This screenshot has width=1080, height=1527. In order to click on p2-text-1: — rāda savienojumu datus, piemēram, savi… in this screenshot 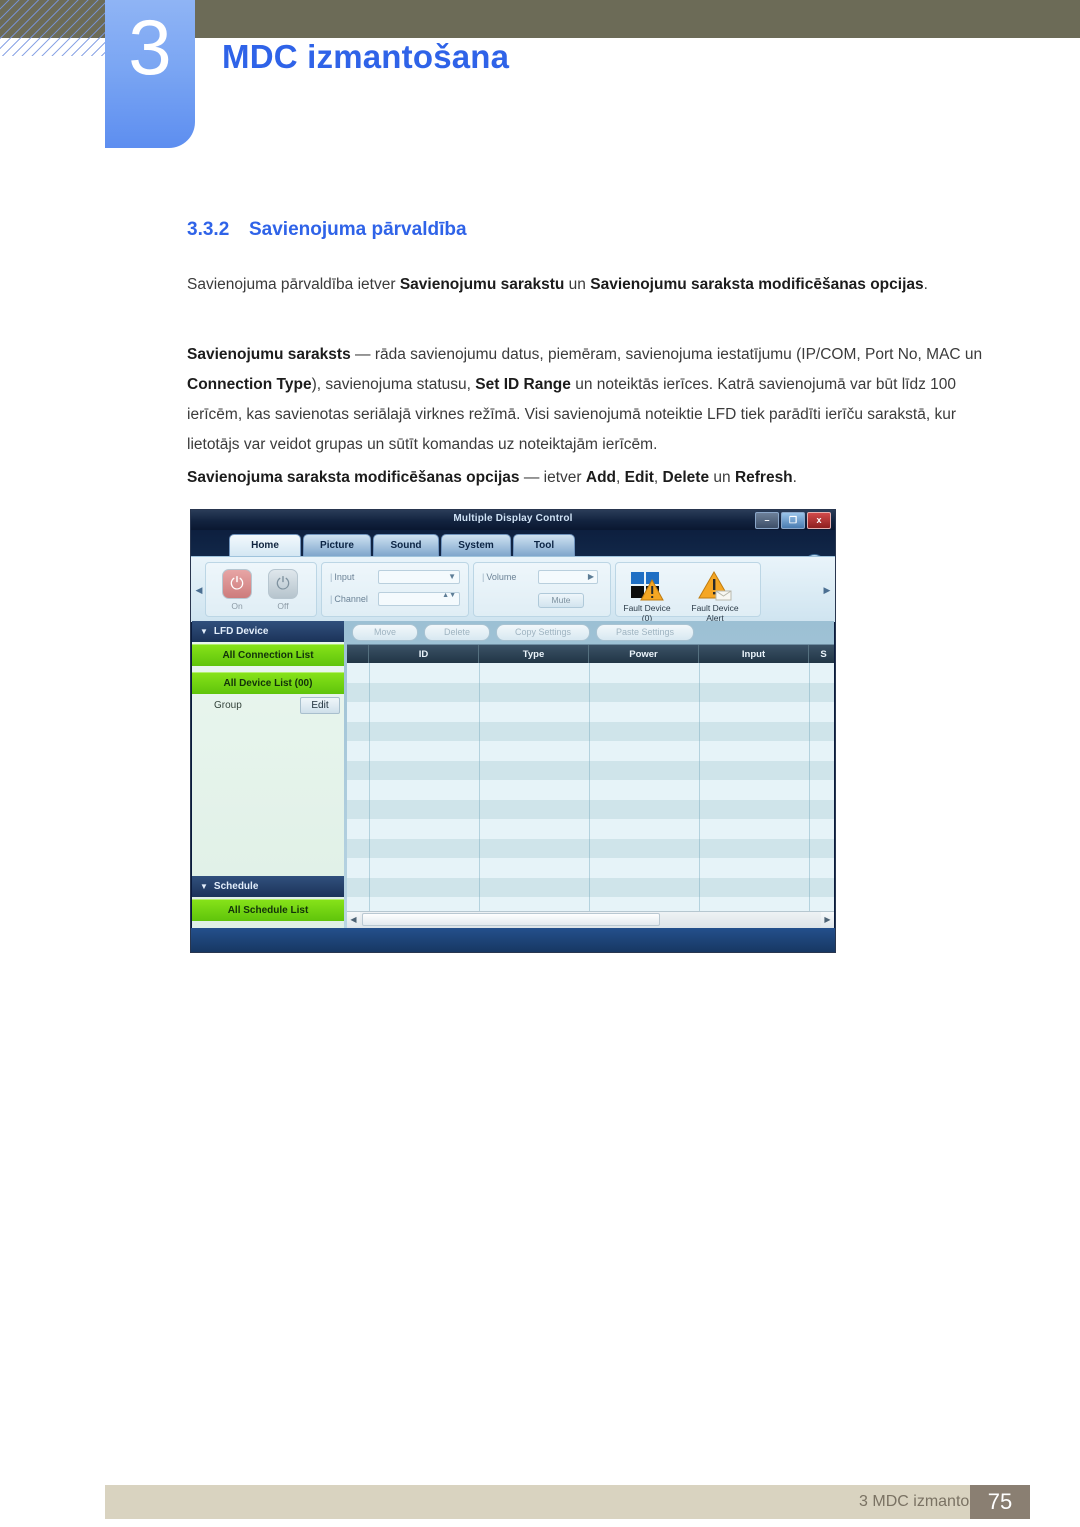, I will do `click(666, 354)`.